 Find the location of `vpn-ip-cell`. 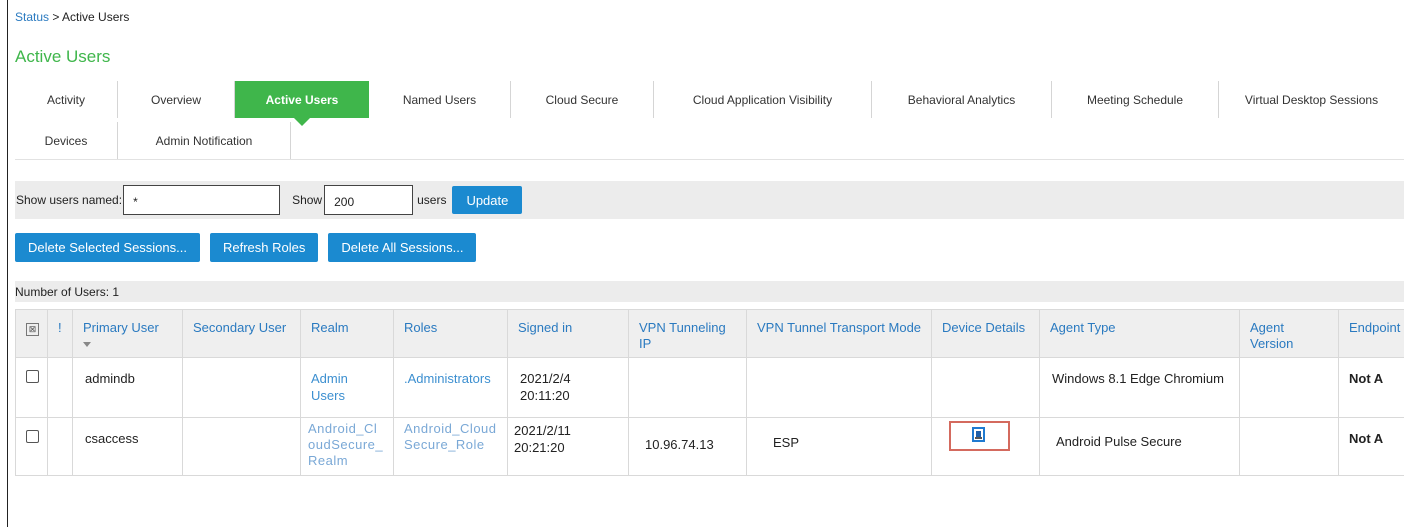

vpn-ip-cell is located at coordinates (687, 387).